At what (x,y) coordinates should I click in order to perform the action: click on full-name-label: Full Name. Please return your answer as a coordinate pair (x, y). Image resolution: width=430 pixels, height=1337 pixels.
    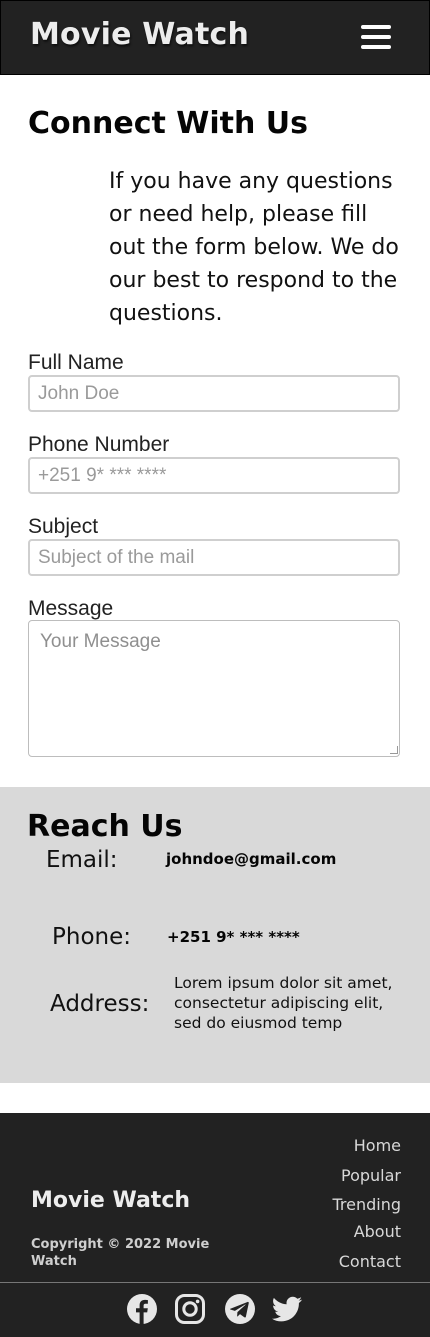
    Looking at the image, I should click on (76, 362).